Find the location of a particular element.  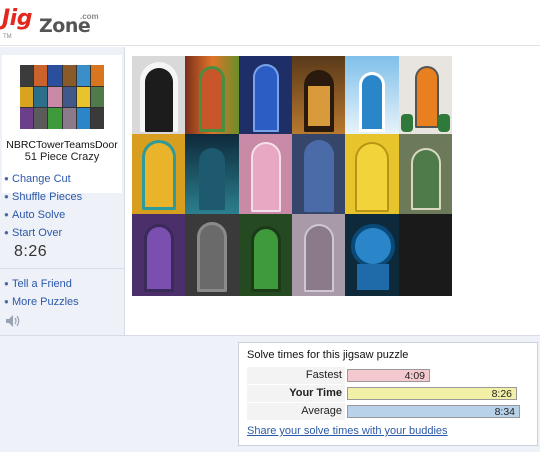

shuffle-pieces-link: Shuffle Pieces is located at coordinates (47, 197).